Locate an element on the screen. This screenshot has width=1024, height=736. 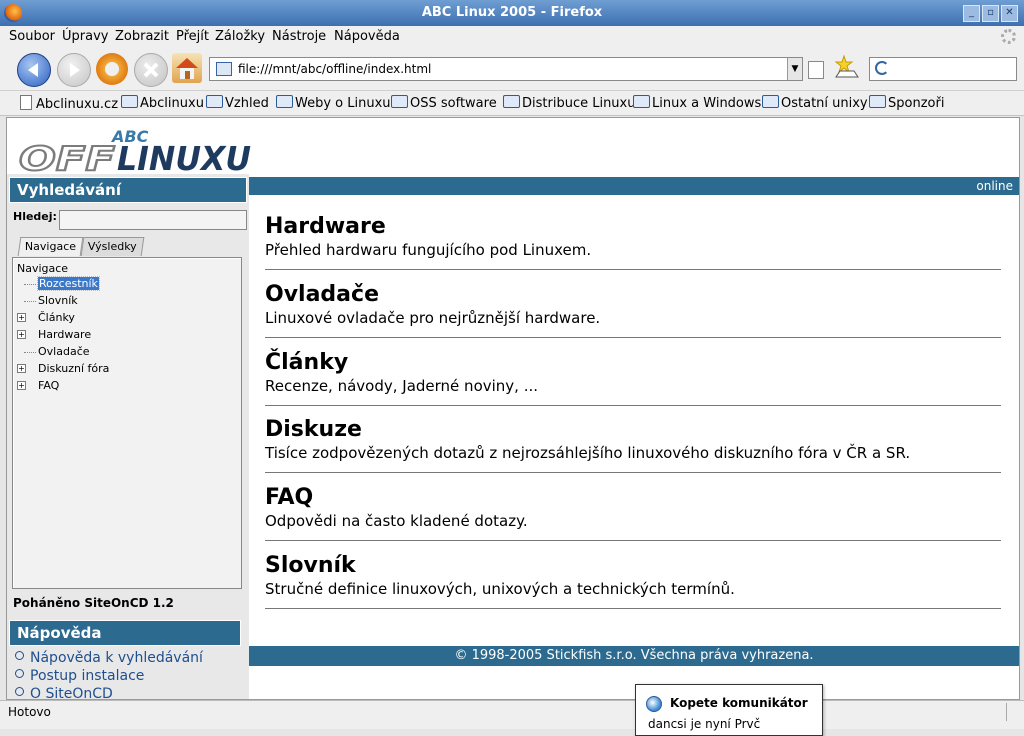
forward-arrow-icon is located at coordinates (75, 70).